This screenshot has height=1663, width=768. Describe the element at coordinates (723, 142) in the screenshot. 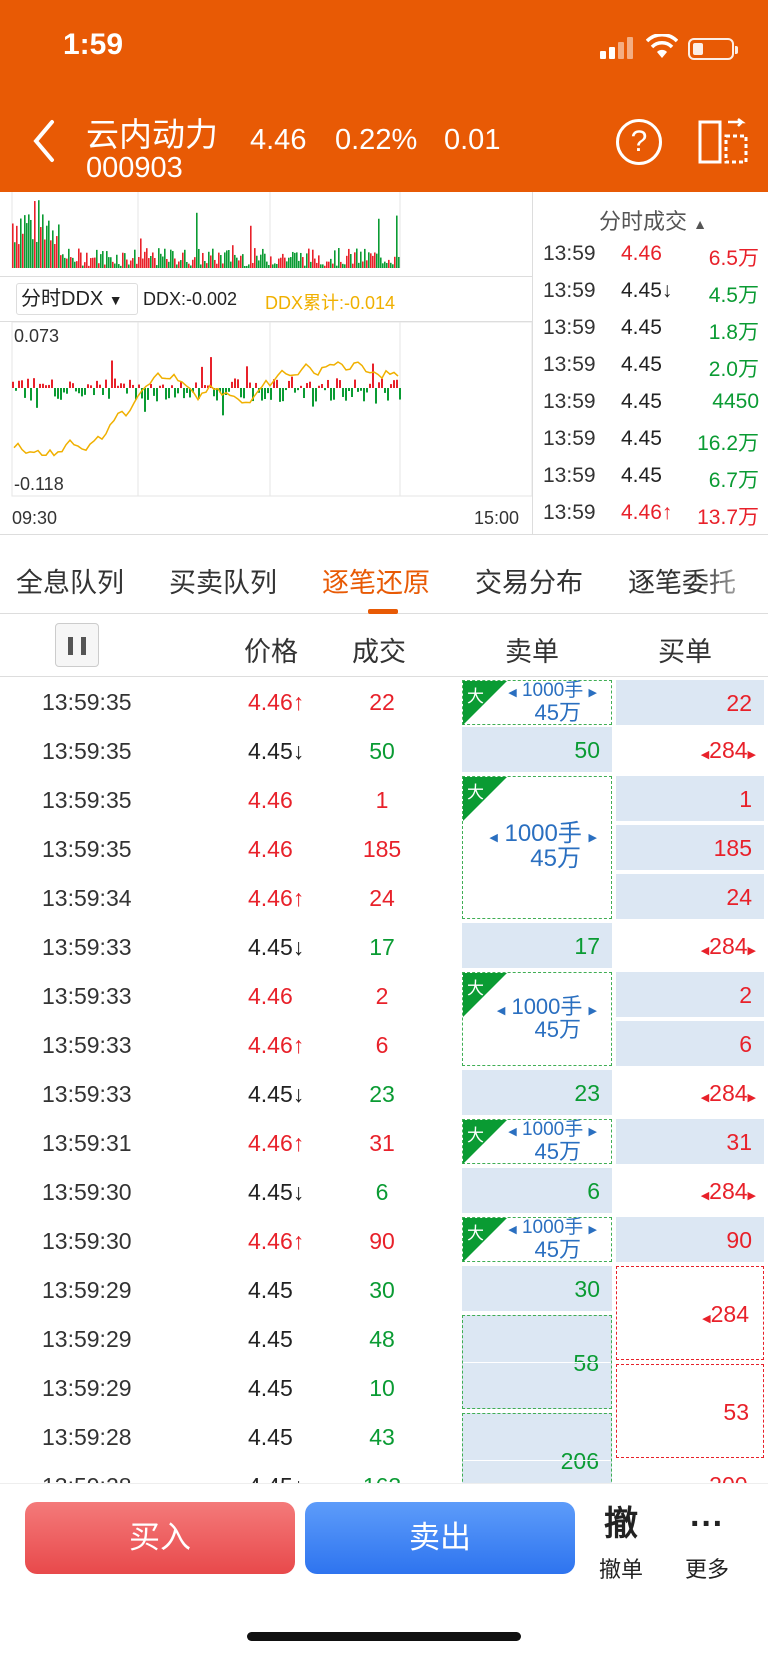

I see `switch-screen-icon` at that location.